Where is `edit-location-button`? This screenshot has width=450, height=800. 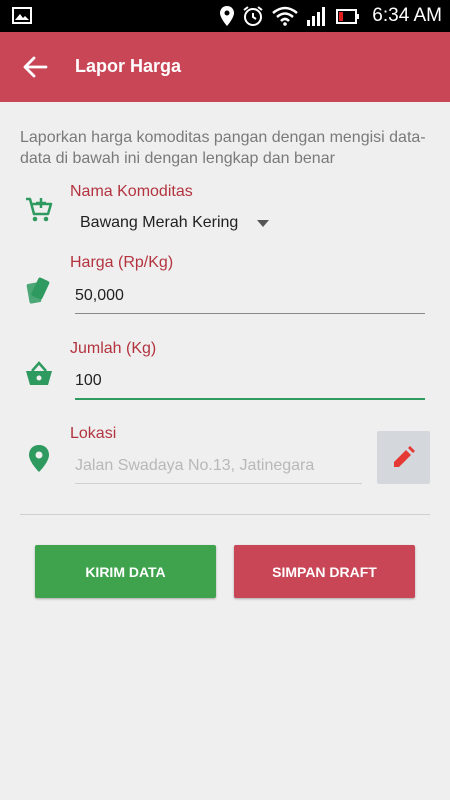 edit-location-button is located at coordinates (403, 457).